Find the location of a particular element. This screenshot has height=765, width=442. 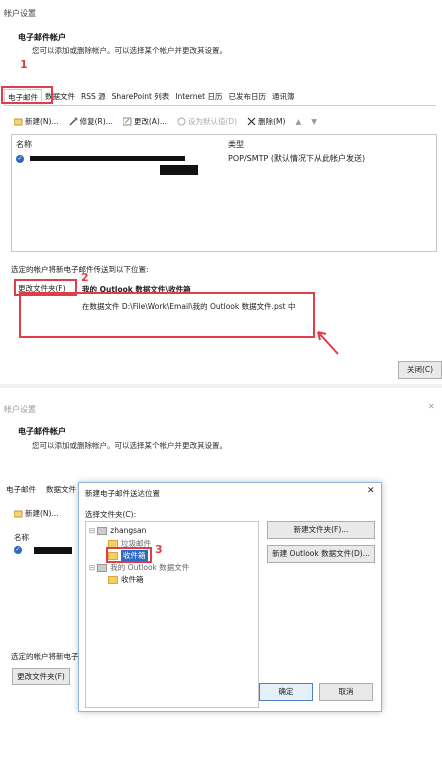

change-icon is located at coordinates (127, 121).